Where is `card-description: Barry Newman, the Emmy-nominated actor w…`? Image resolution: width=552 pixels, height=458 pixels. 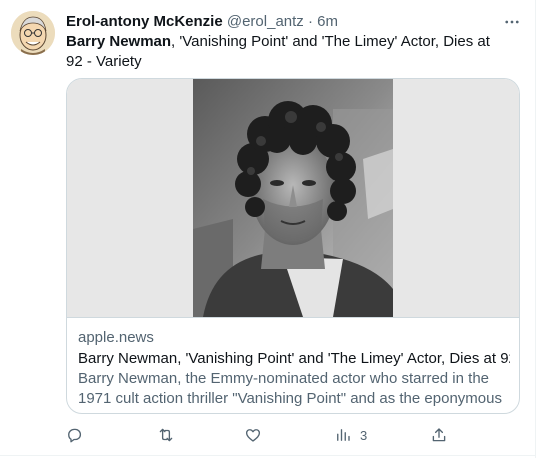
card-description: Barry Newman, the Emmy-nominated actor w… is located at coordinates (290, 388).